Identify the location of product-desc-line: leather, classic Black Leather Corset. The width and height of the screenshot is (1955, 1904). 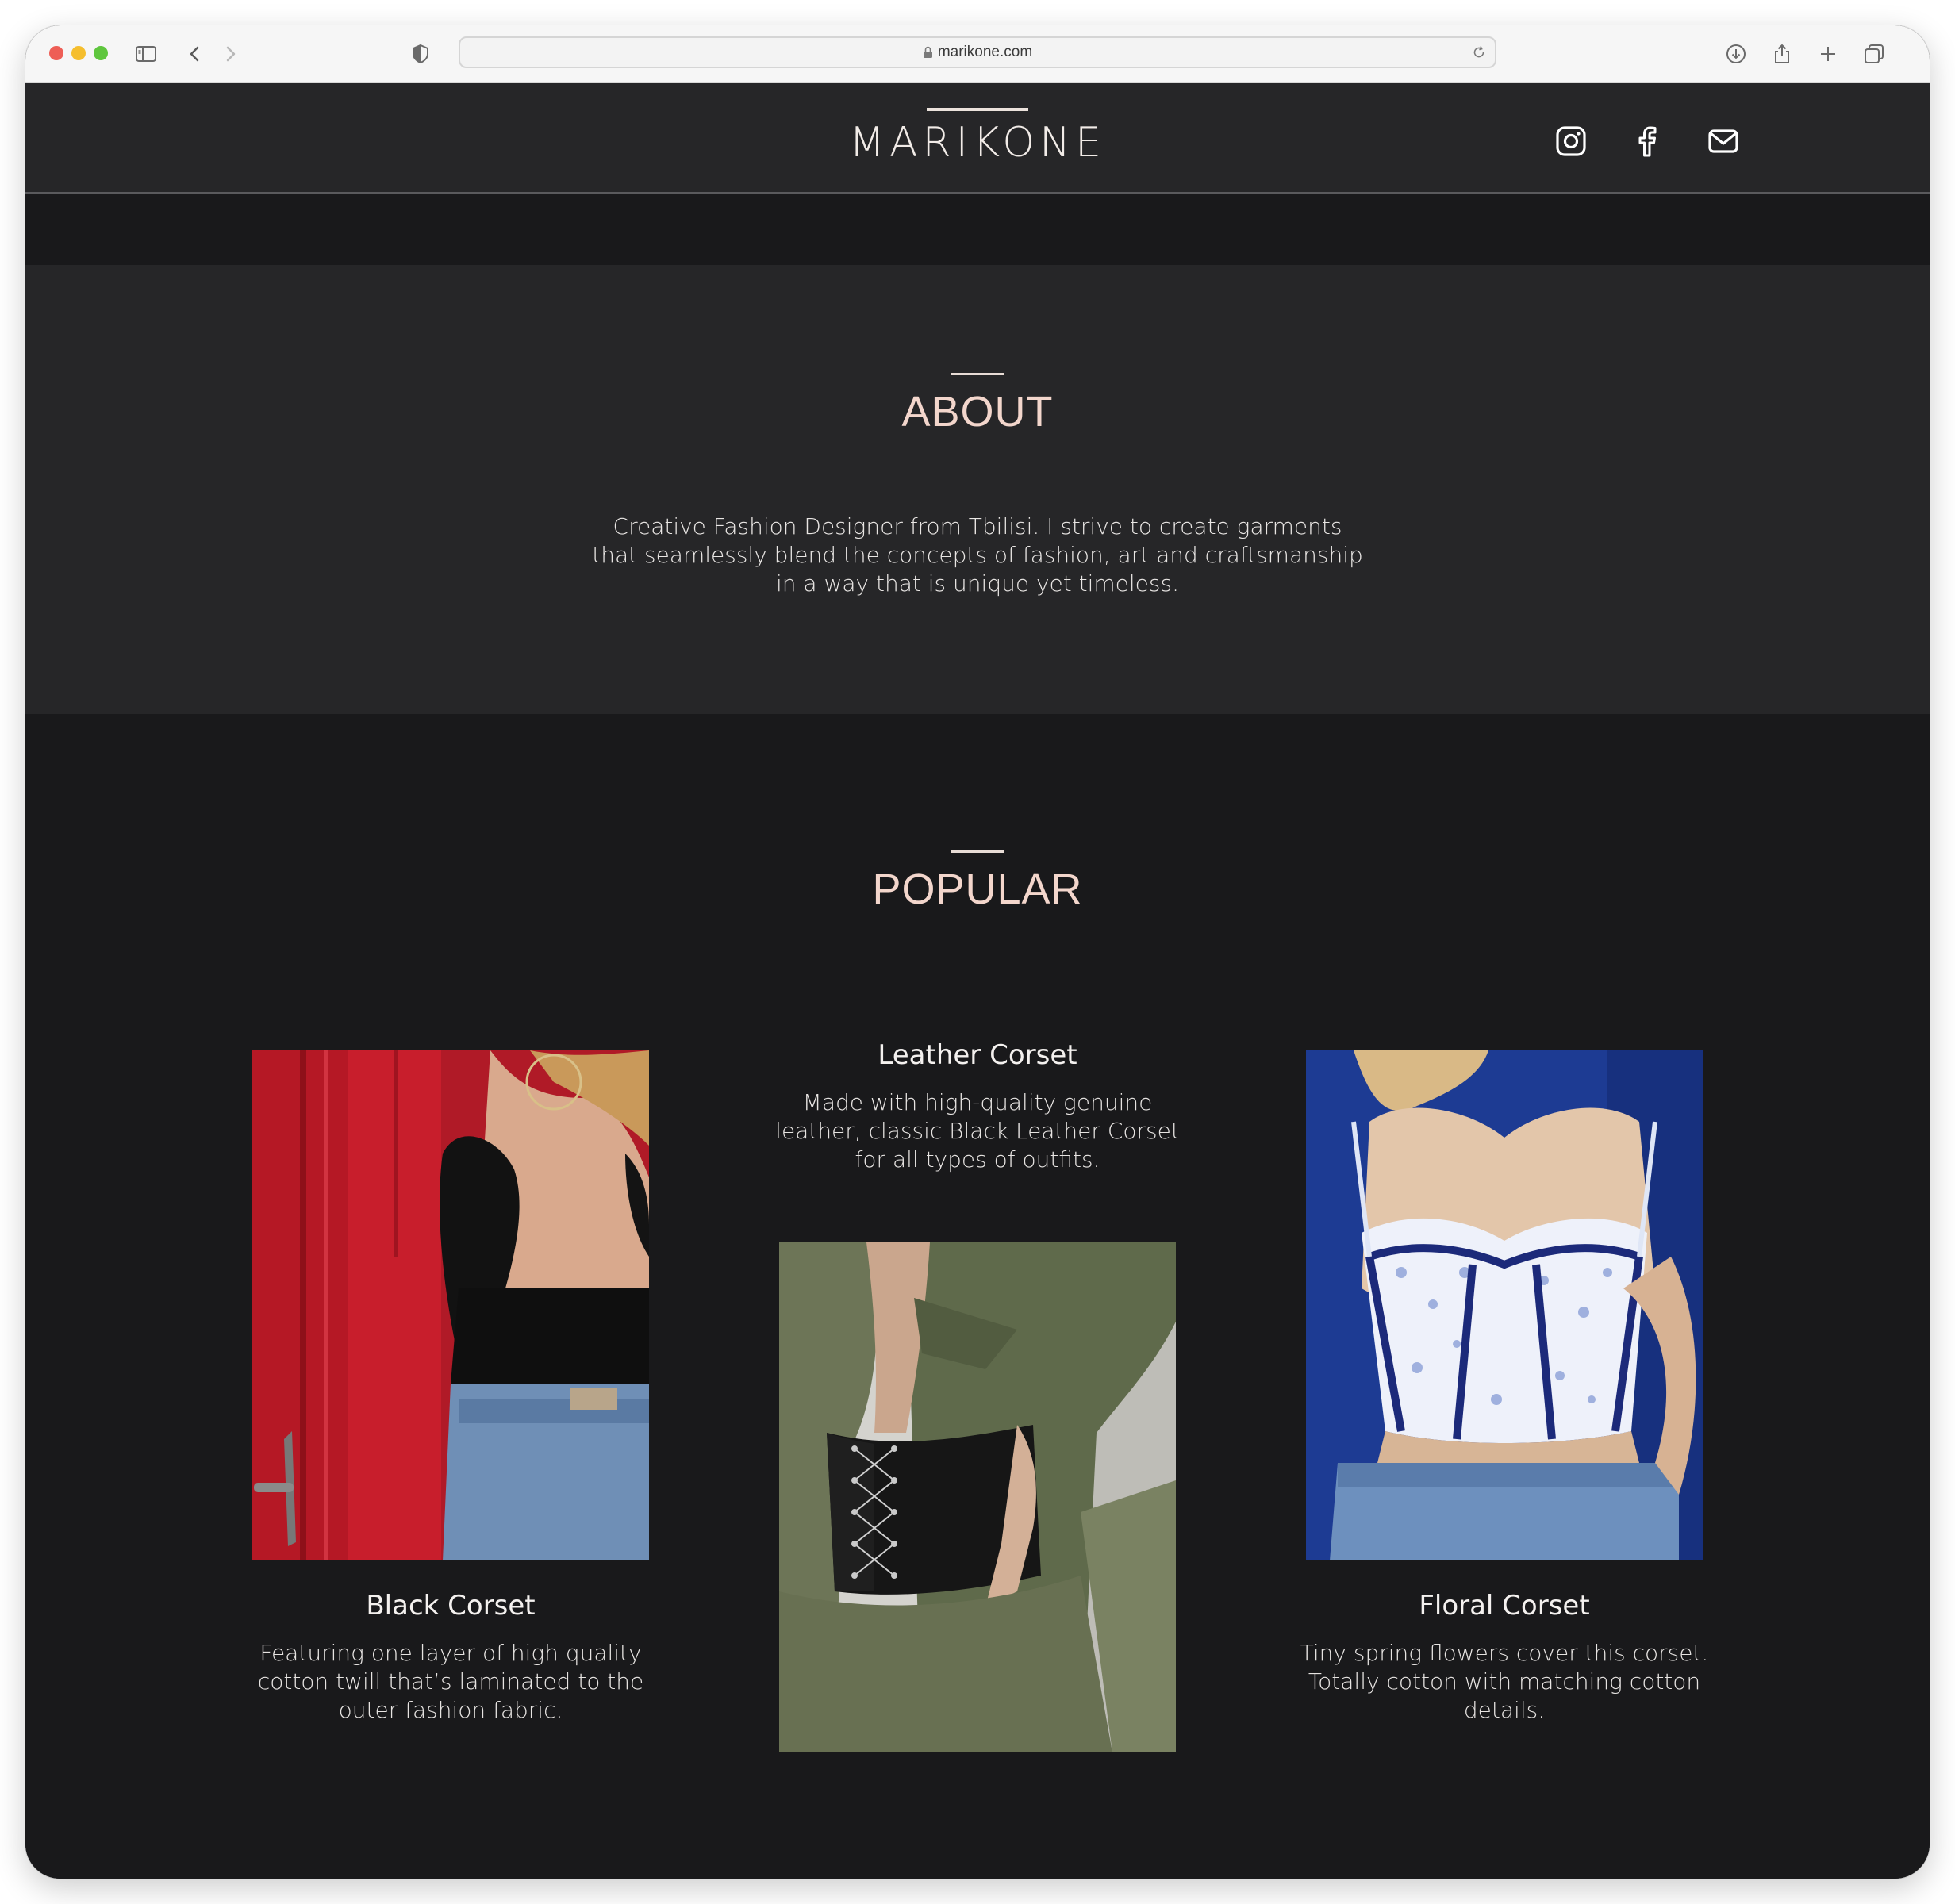
(977, 1131).